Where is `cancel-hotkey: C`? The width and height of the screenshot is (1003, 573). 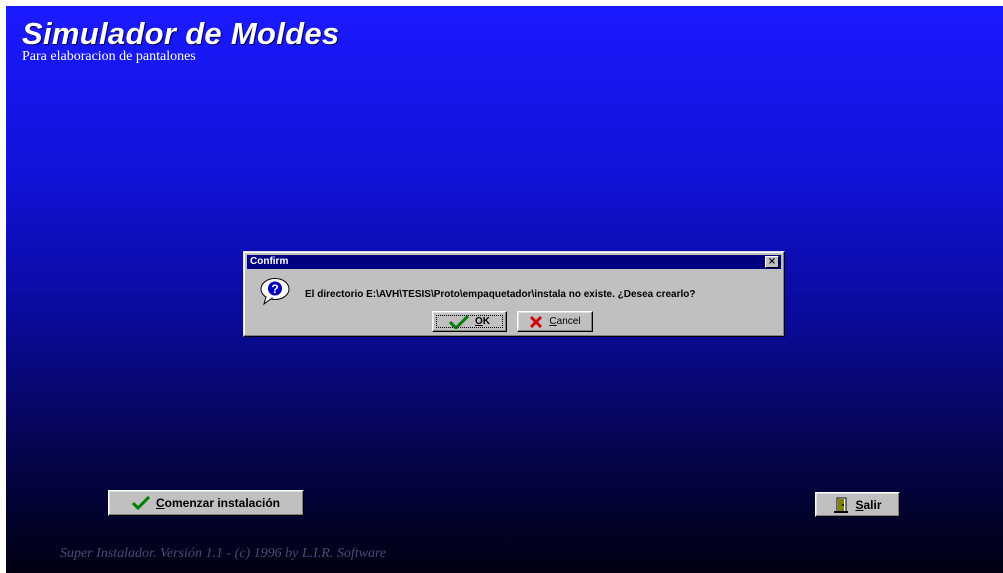 cancel-hotkey: C is located at coordinates (553, 321).